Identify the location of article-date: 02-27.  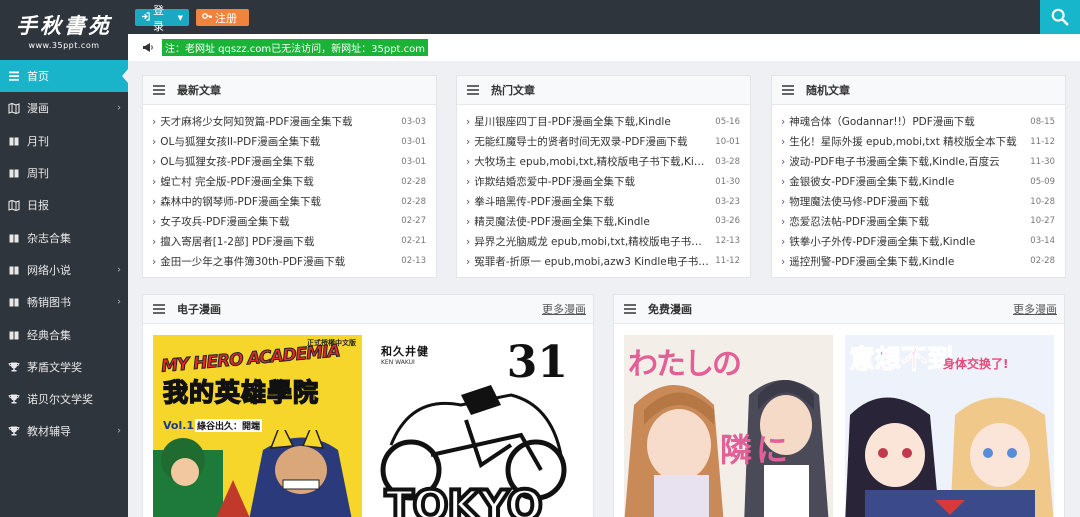
(413, 221).